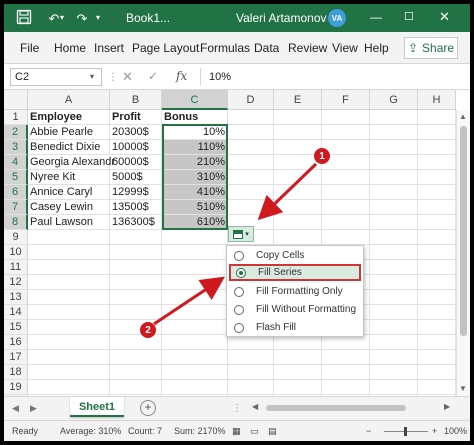 This screenshot has width=474, height=445. What do you see at coordinates (136, 100) in the screenshot?
I see `column-header-b: B` at bounding box center [136, 100].